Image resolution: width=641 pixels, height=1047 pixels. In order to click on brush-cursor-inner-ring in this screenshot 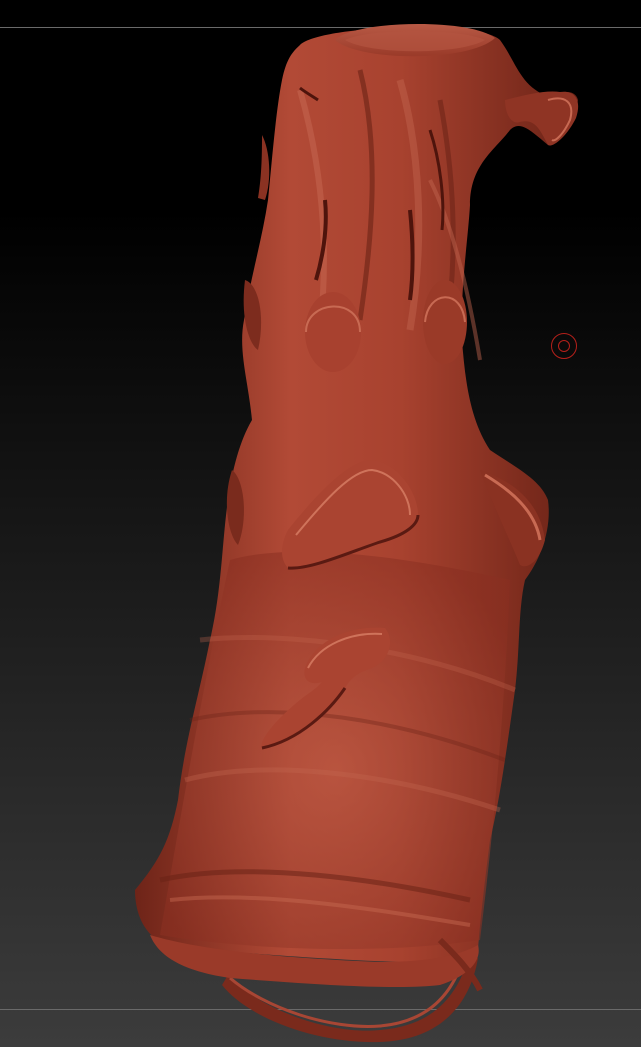, I will do `click(564, 346)`.